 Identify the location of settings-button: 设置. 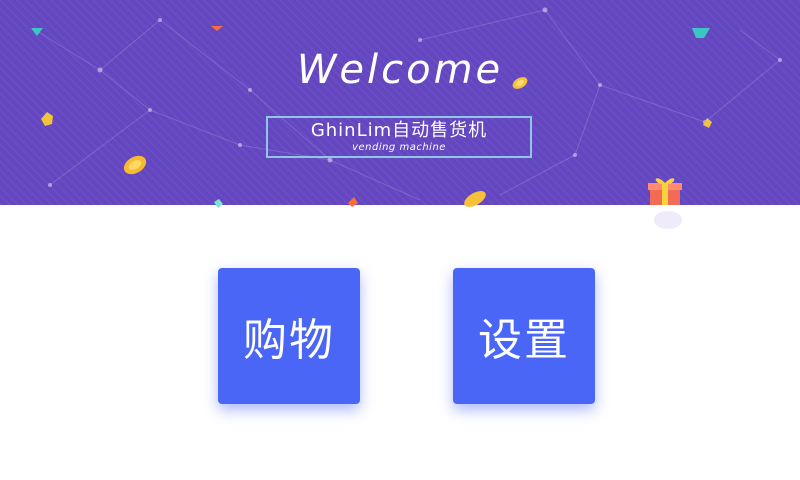
(524, 336).